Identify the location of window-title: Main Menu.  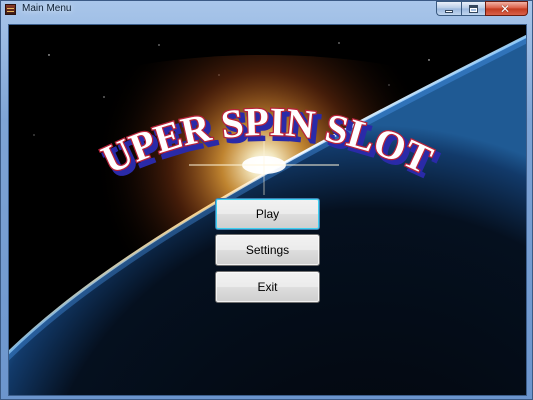
(47, 8).